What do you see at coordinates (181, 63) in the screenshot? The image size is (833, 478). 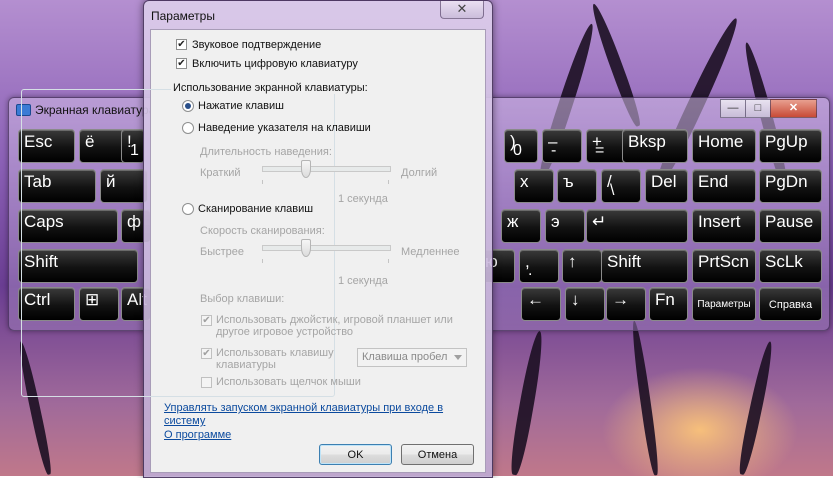 I see `numpad-checkbox: ✔` at bounding box center [181, 63].